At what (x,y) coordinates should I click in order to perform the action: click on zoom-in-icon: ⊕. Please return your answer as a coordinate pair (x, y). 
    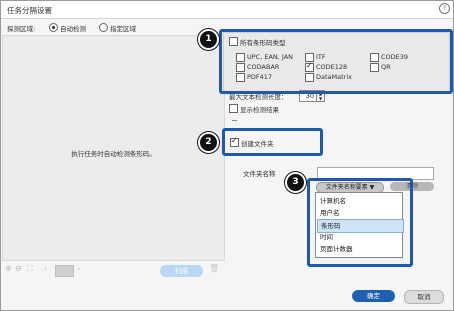
    Looking at the image, I should click on (8, 269).